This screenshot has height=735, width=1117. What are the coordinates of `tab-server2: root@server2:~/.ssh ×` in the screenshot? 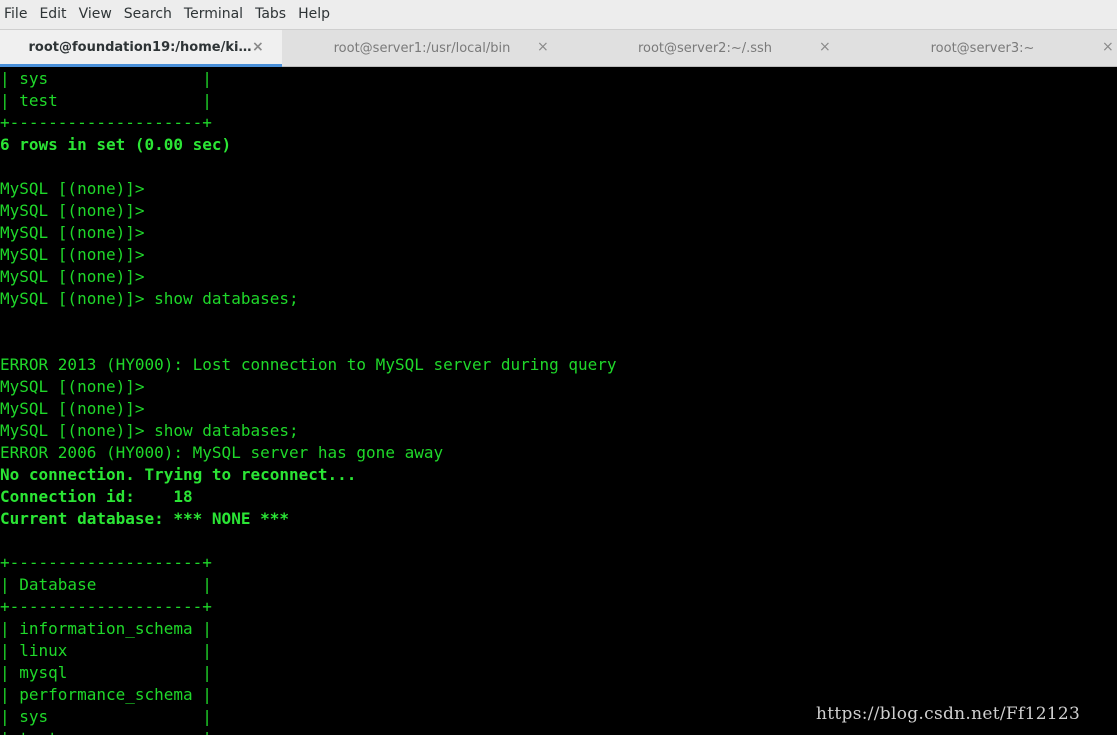 It's located at (705, 48).